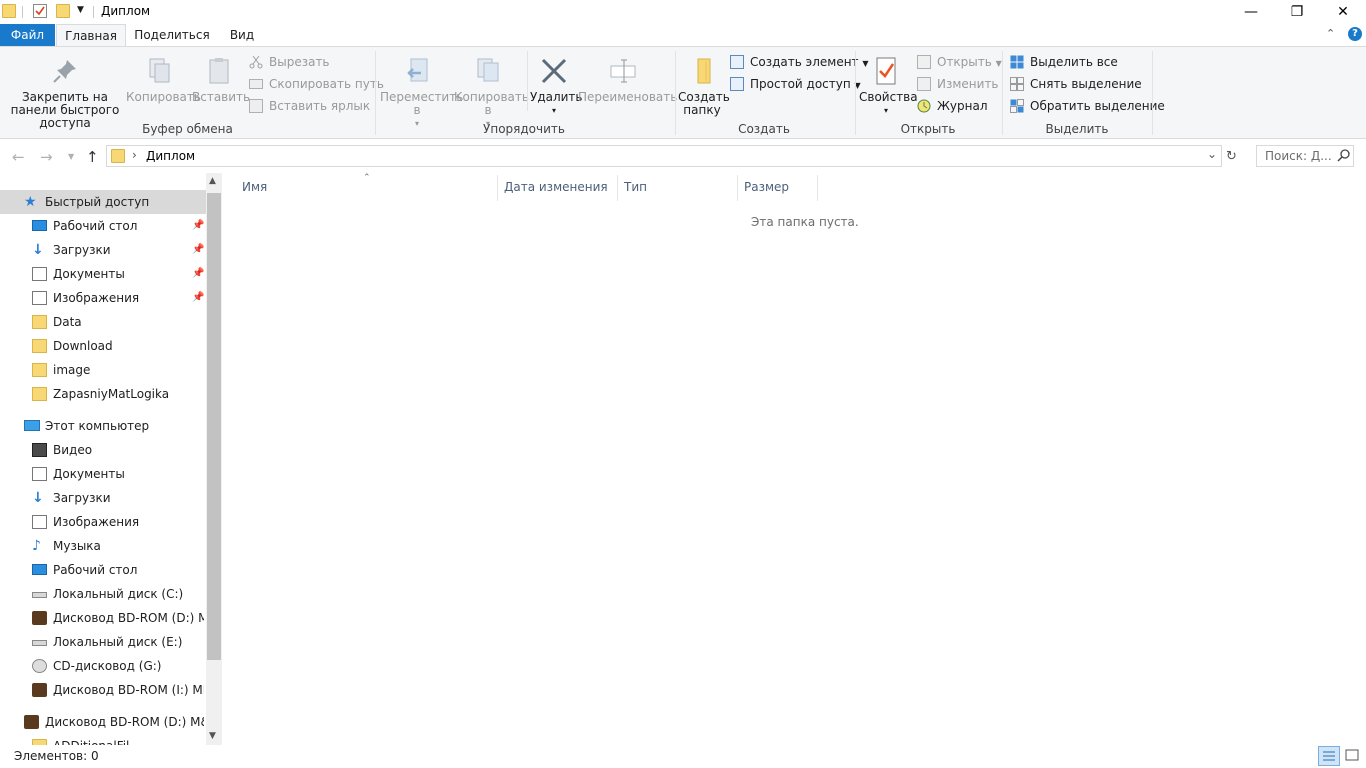 Image resolution: width=1366 pixels, height=768 pixels. What do you see at coordinates (134, 155) in the screenshot?
I see `breadcrumb-chevron-icon: ›` at bounding box center [134, 155].